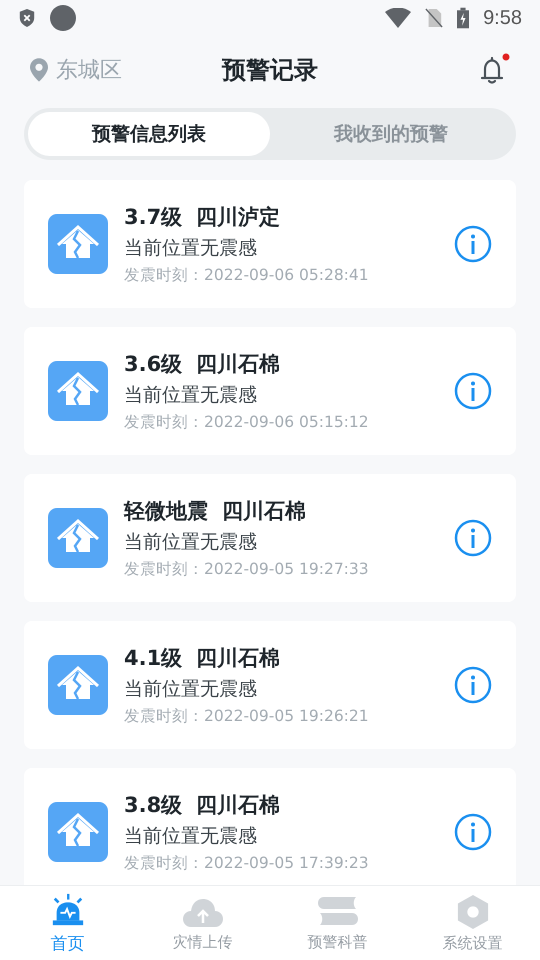 The width and height of the screenshot is (540, 960). I want to click on tab: 预警信息列表, so click(149, 134).